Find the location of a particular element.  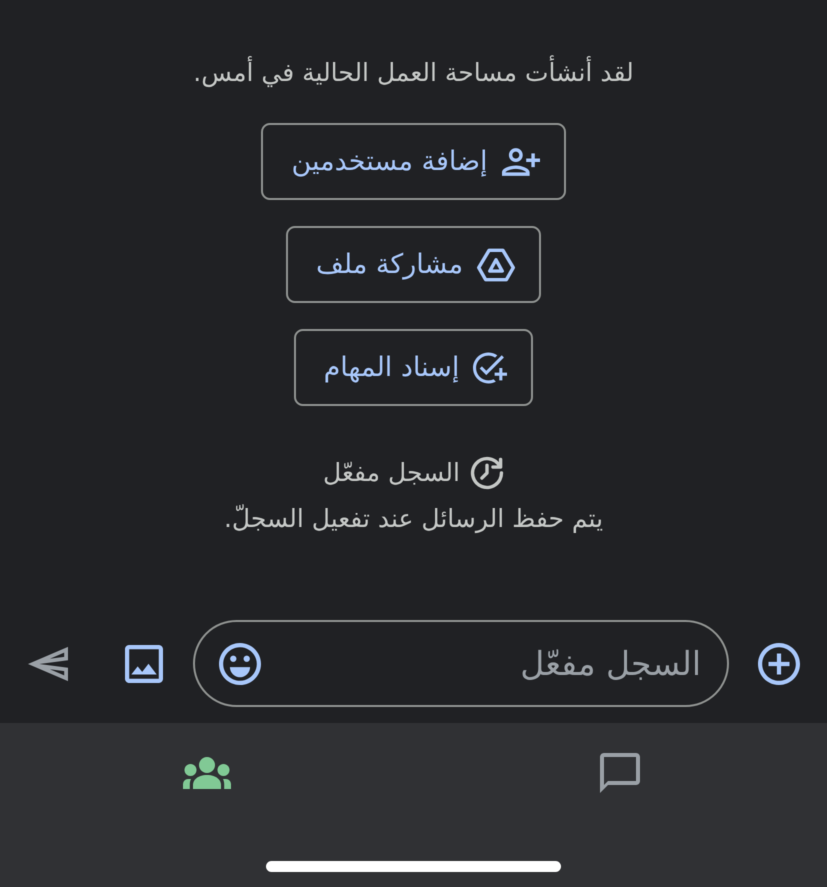

history-note-text: يتم حفظ الرسائل عند تفعيل السجلّ. is located at coordinates (414, 519).